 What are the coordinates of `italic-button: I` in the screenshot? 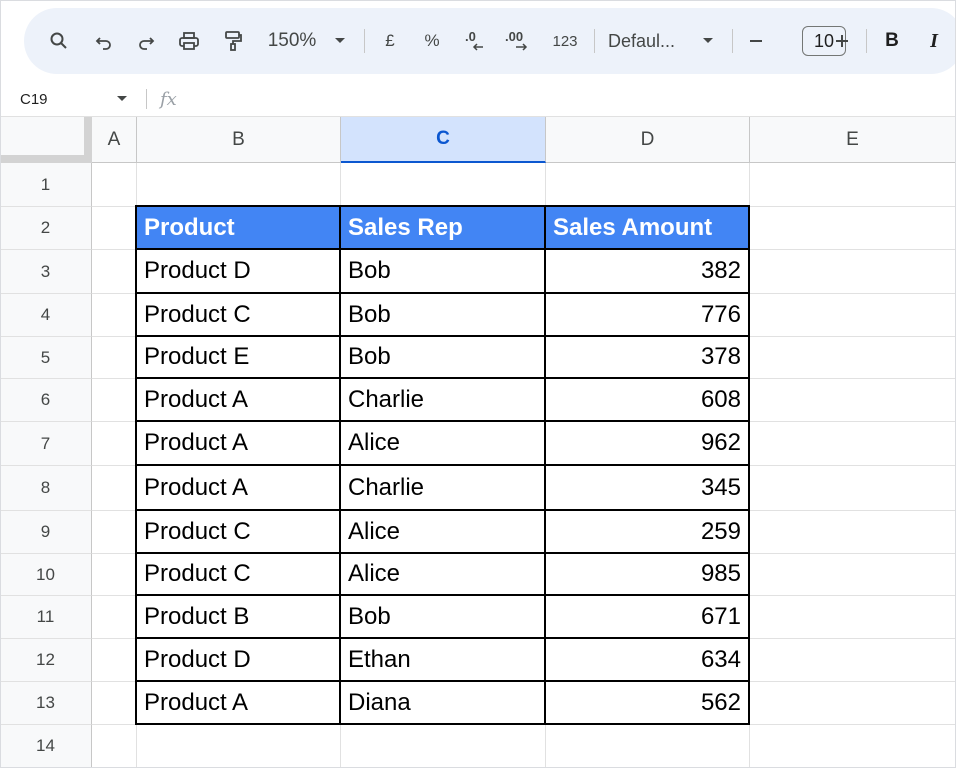 It's located at (934, 41).